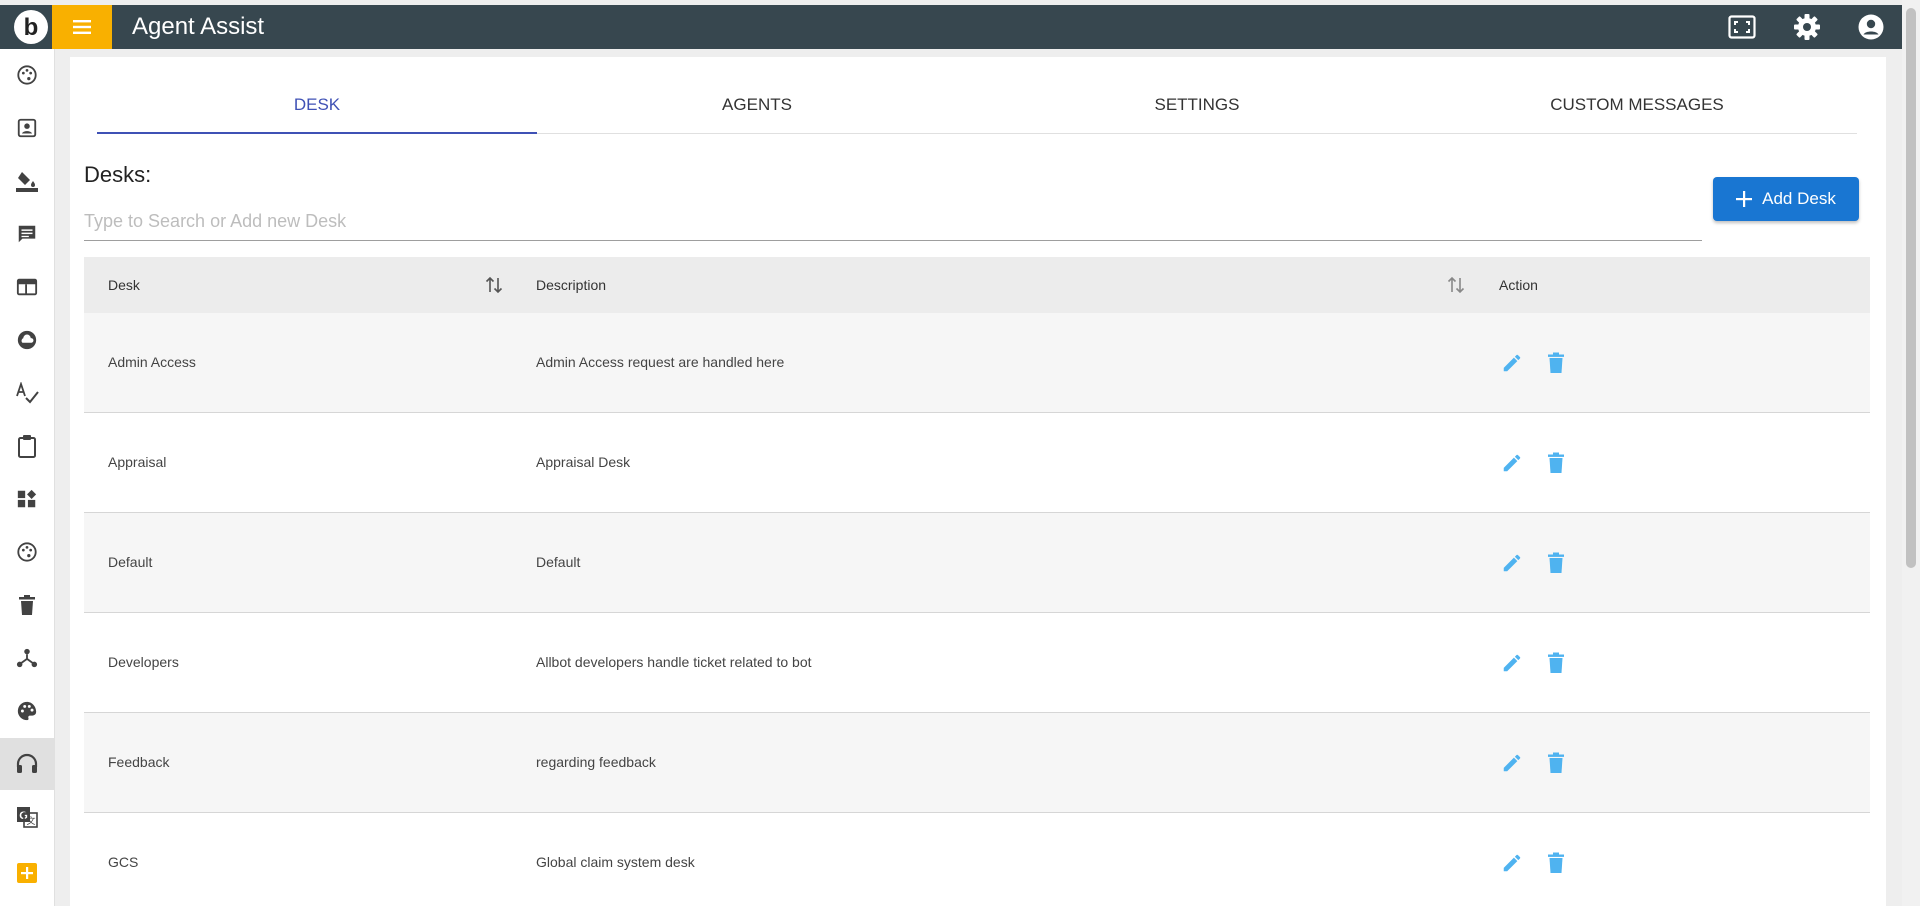  I want to click on tab-bar: DESK AGENTS SETTINGS CUSTOM MESSAGES, so click(977, 105).